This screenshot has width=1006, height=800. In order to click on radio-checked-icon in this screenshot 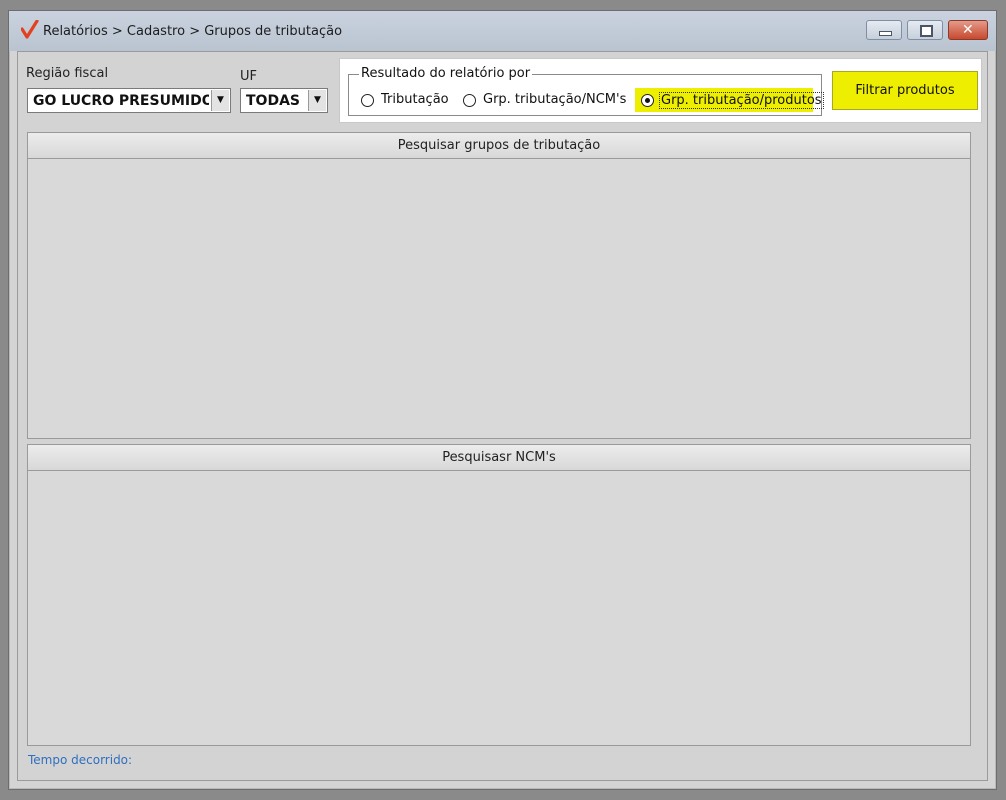, I will do `click(647, 100)`.